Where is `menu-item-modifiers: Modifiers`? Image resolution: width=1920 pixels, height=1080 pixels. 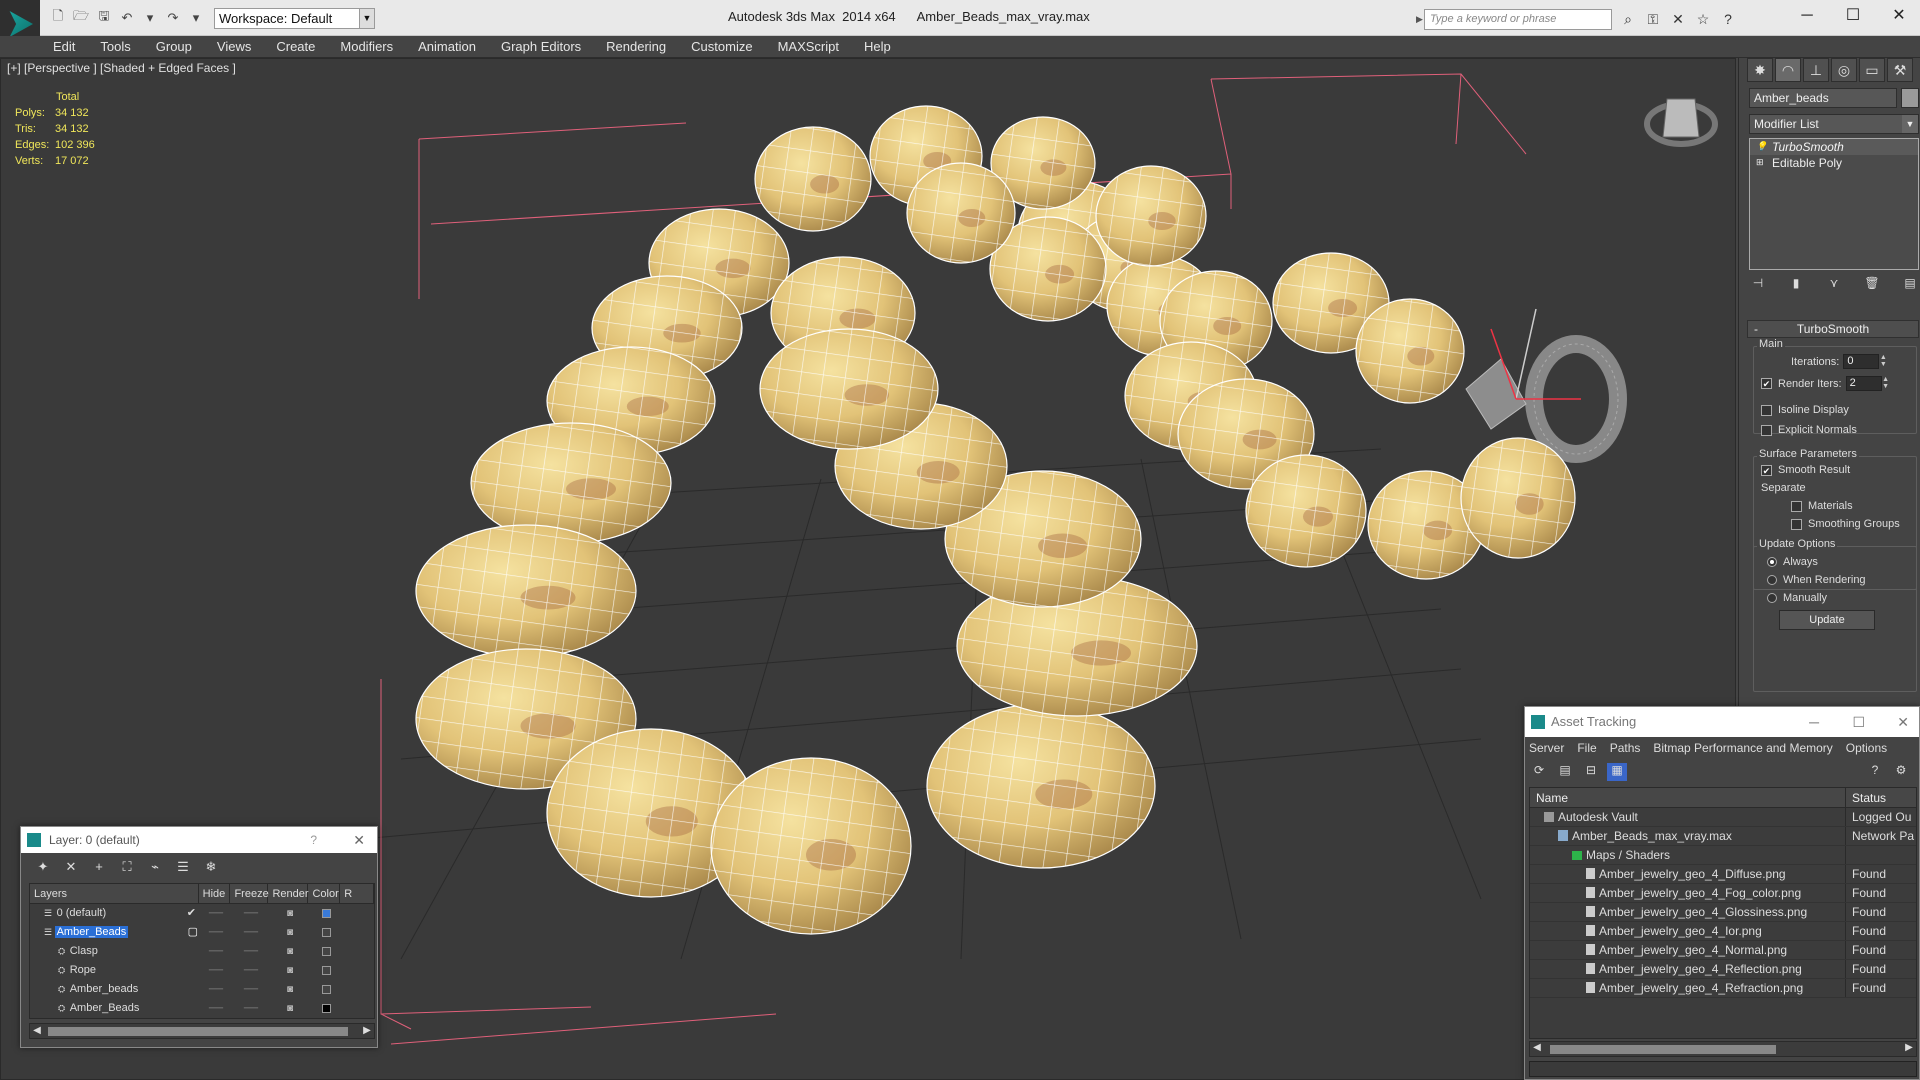
menu-item-modifiers: Modifiers is located at coordinates (366, 46).